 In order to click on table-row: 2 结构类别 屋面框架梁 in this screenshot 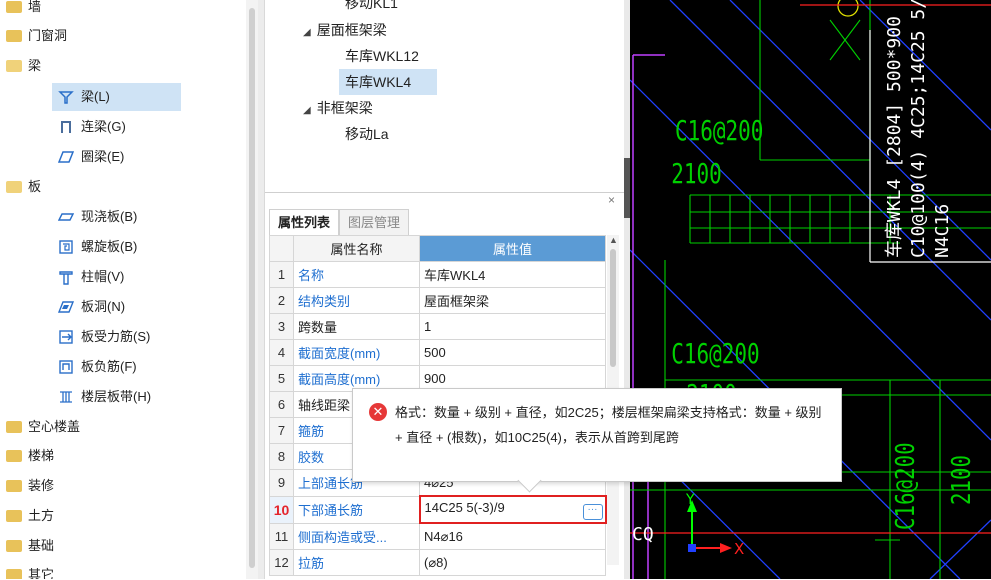, I will do `click(437, 300)`.